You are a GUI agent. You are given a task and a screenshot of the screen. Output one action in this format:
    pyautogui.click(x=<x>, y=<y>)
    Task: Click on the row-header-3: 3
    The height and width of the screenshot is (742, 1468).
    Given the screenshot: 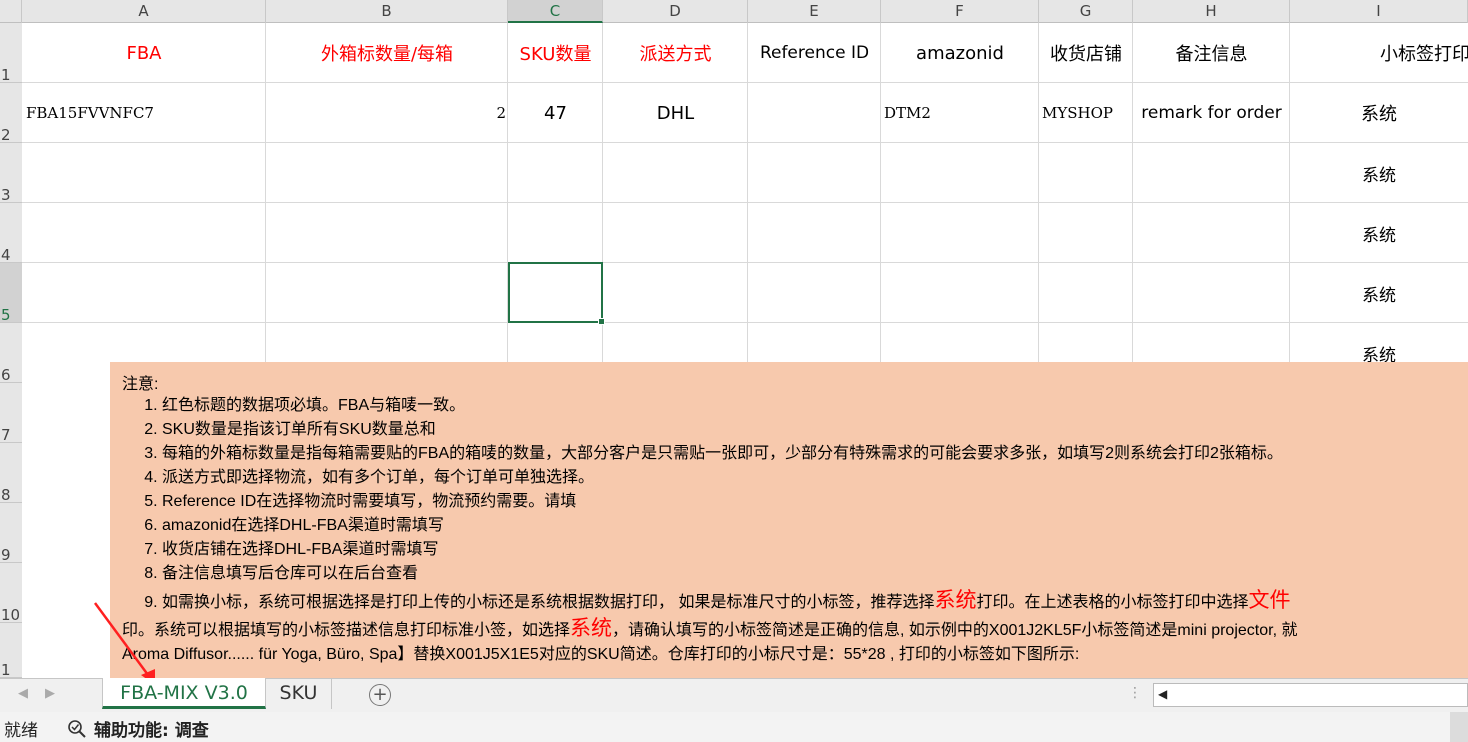 What is the action you would take?
    pyautogui.click(x=11, y=173)
    